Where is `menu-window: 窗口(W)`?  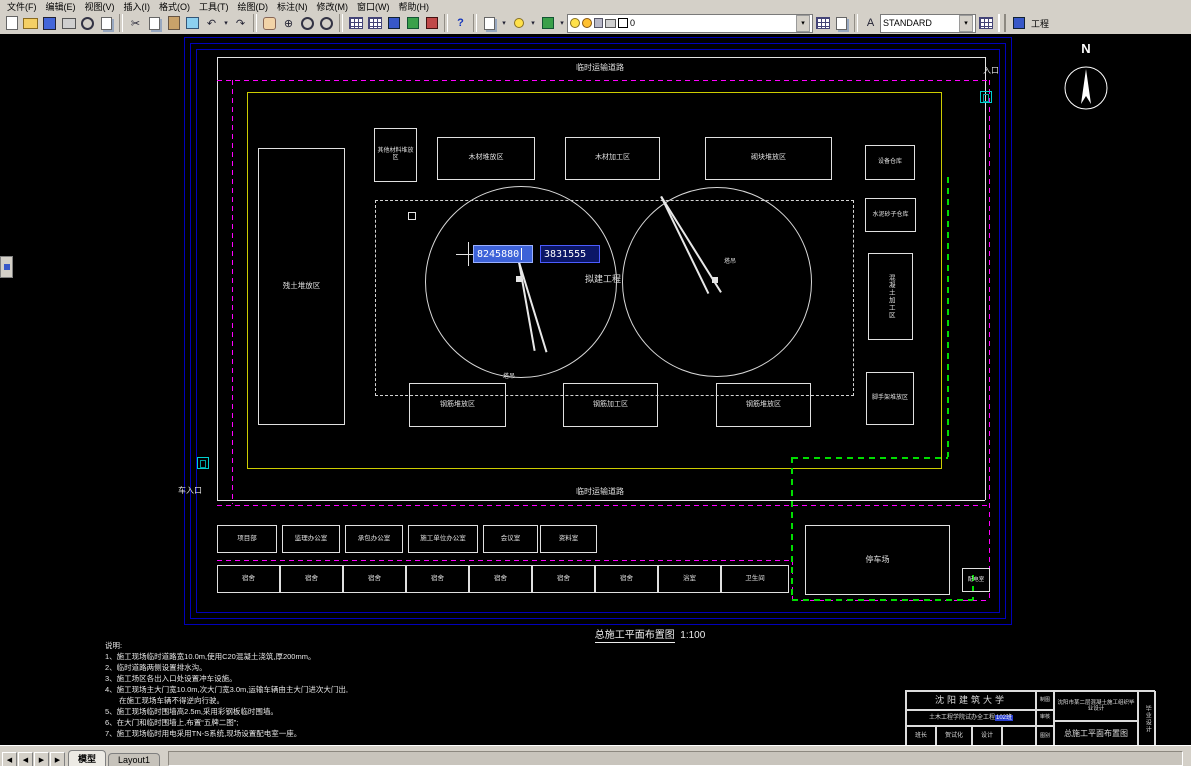 menu-window: 窗口(W) is located at coordinates (373, 6).